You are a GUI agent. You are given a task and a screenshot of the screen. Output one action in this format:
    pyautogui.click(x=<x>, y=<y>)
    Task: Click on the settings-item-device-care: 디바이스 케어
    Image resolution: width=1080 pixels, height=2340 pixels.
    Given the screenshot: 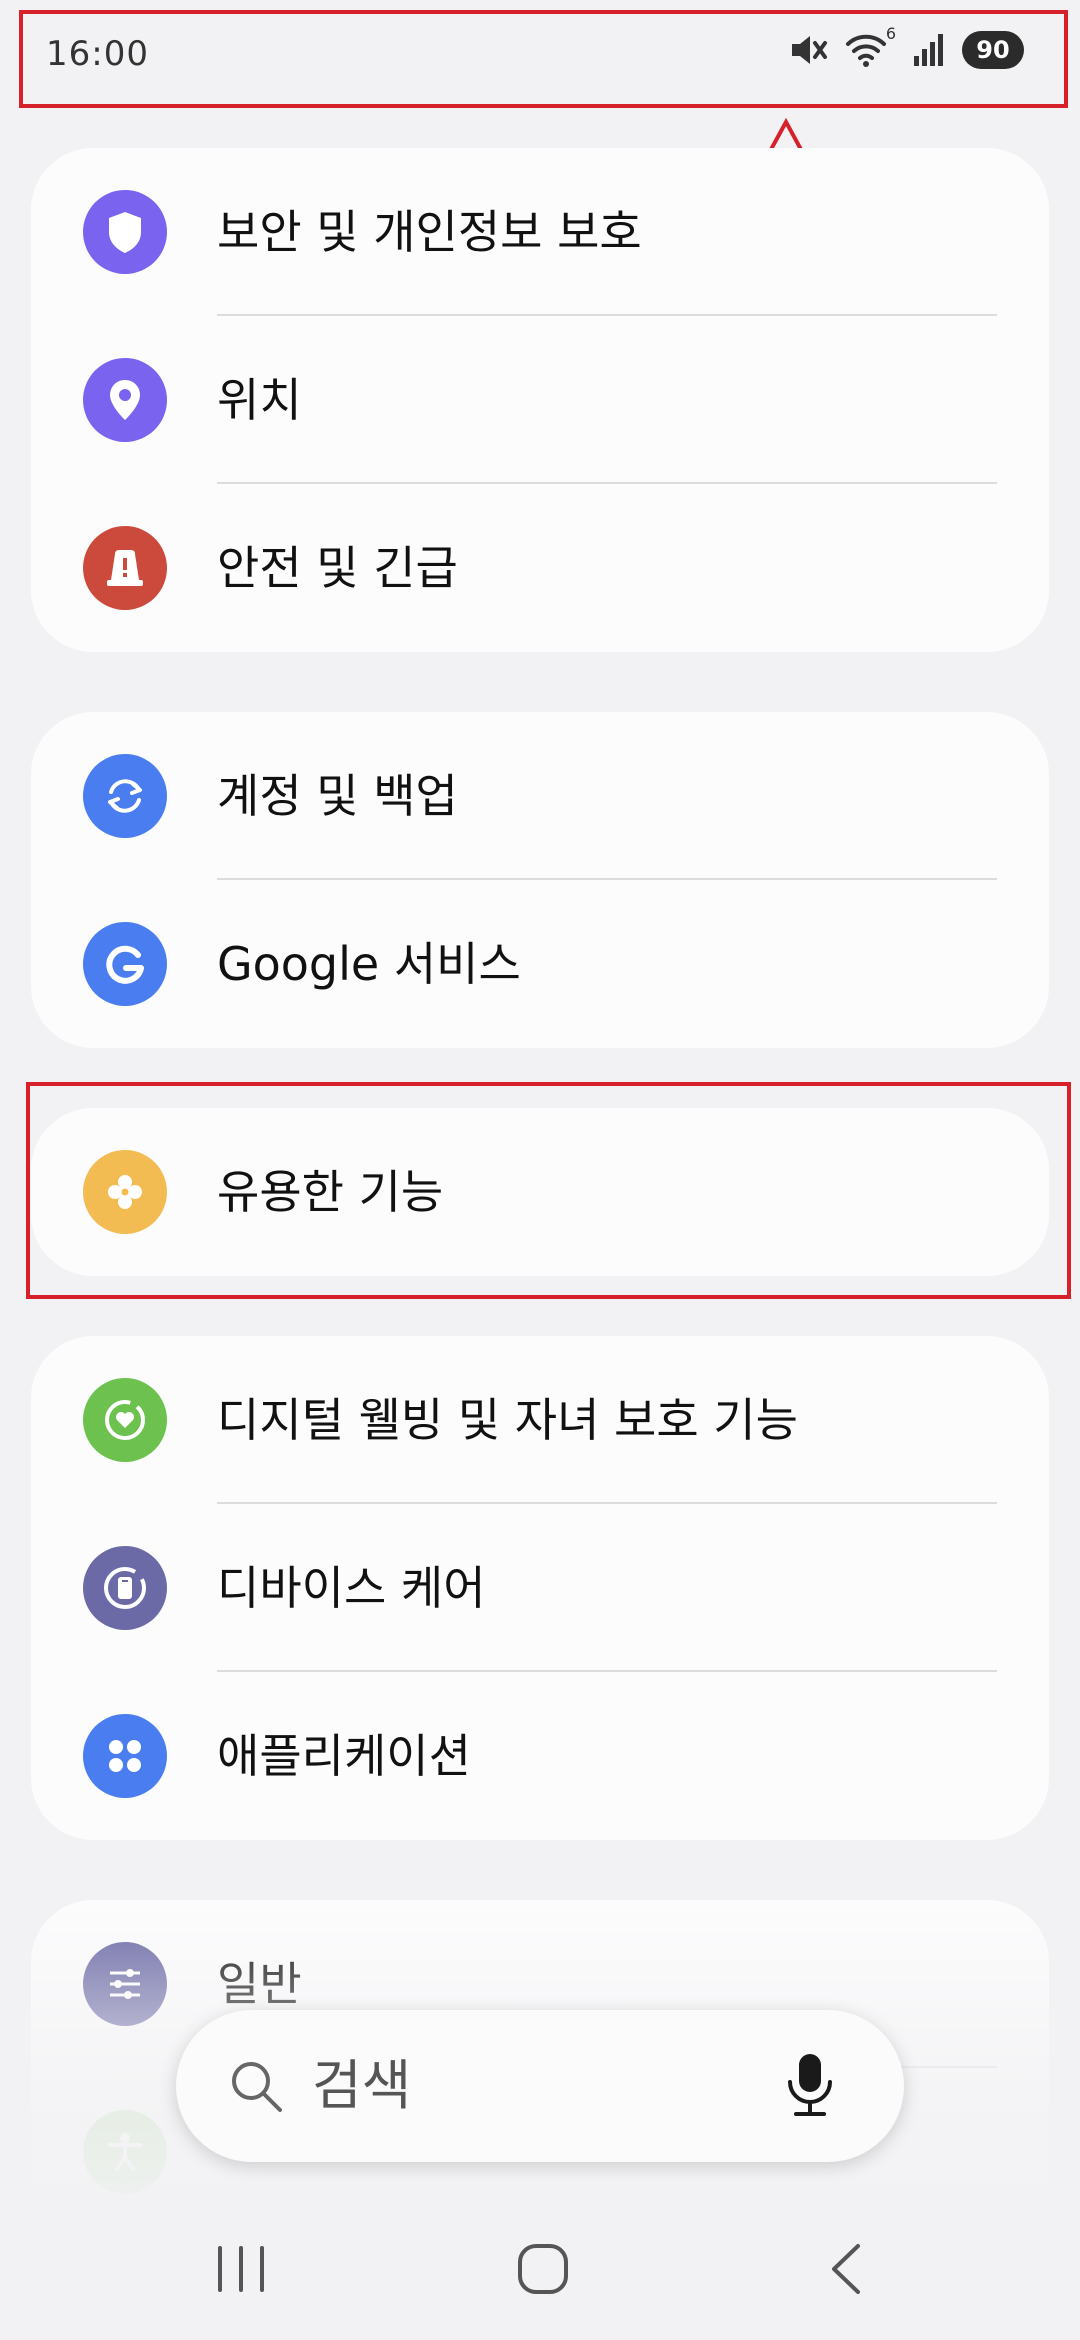 What is the action you would take?
    pyautogui.click(x=540, y=1588)
    